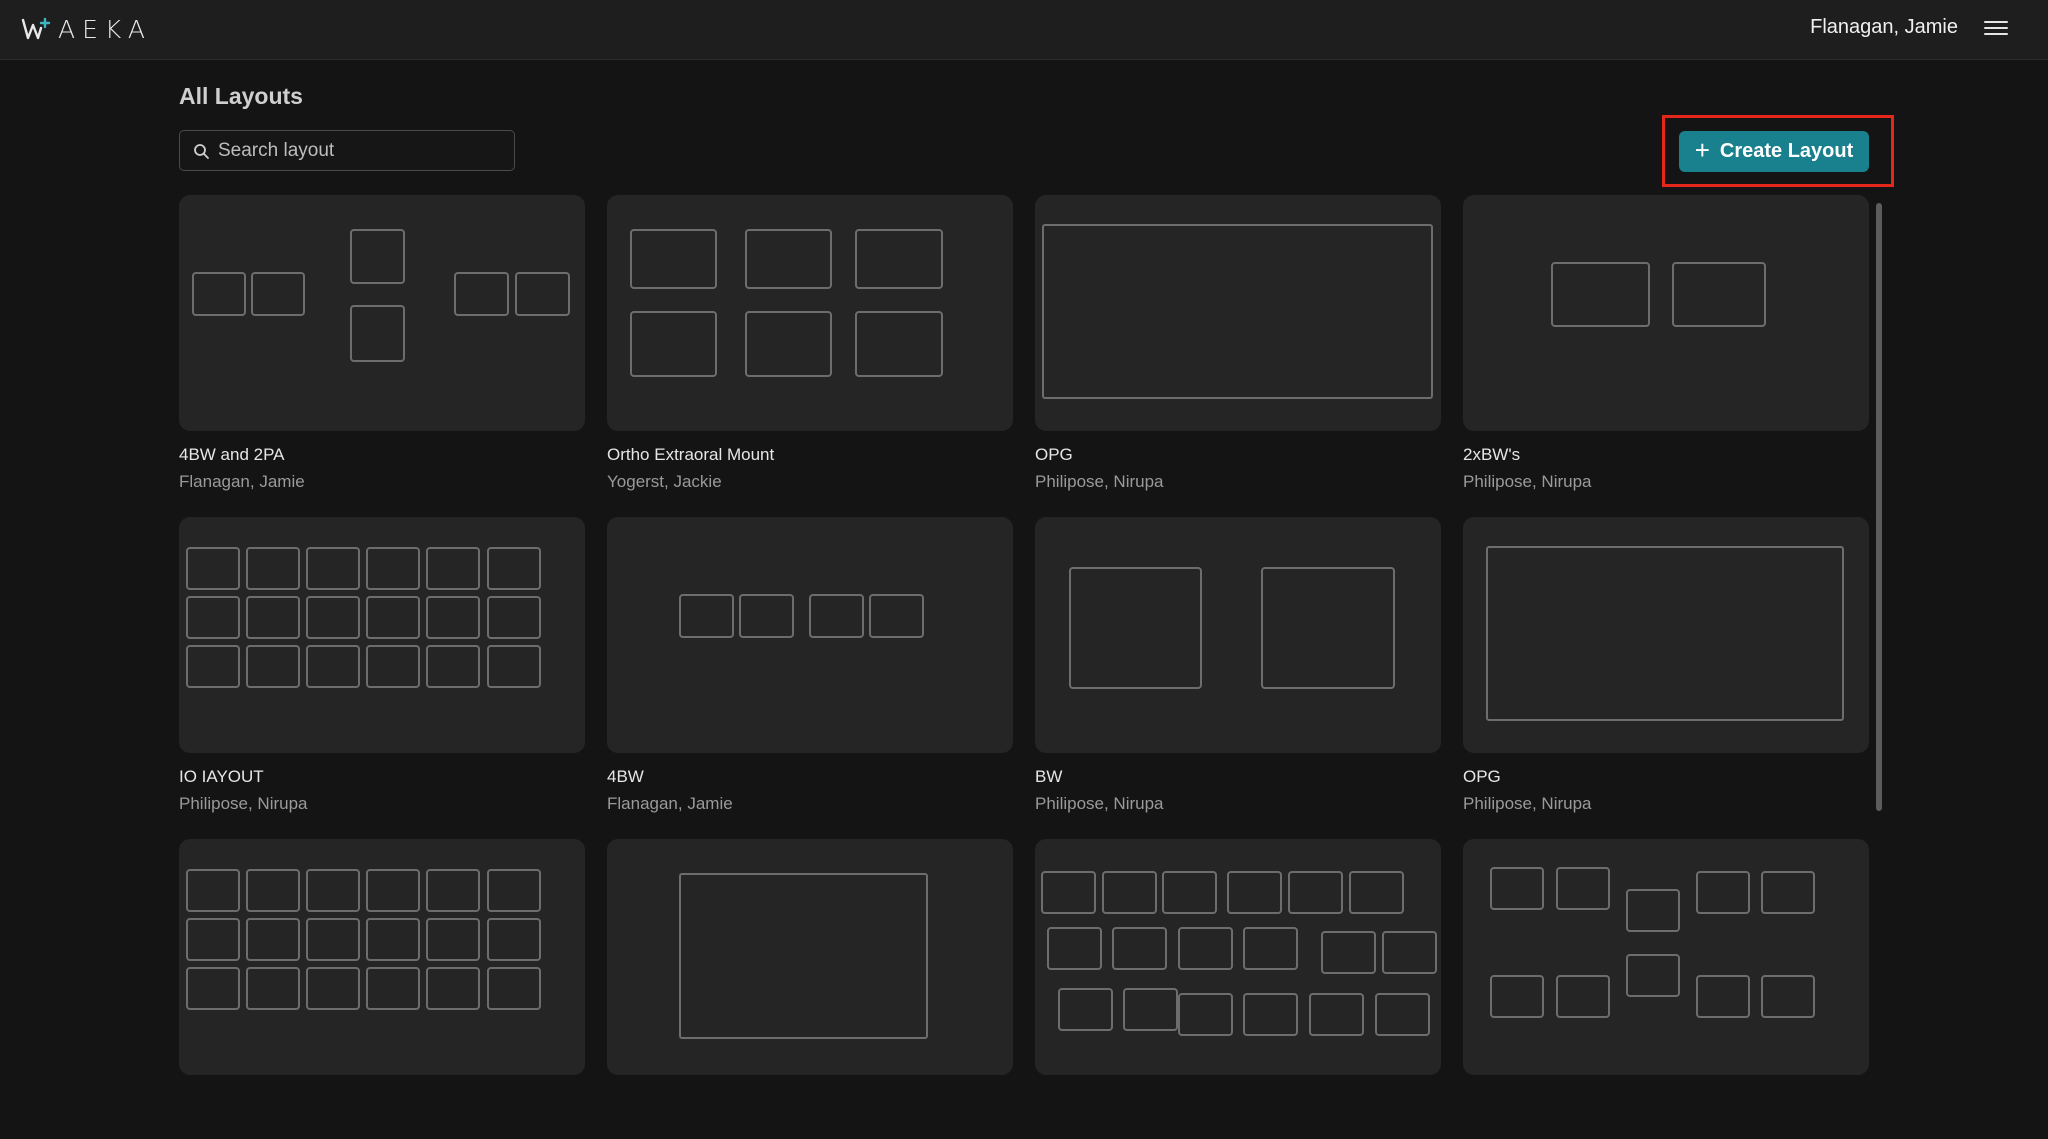  I want to click on layout-card: BW Philipose, Nirupa, so click(1238, 667).